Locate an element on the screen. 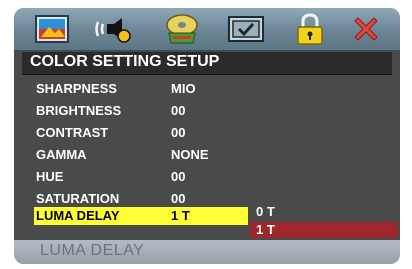 The height and width of the screenshot is (269, 412). setting-label: BRIGHTNESS is located at coordinates (79, 110).